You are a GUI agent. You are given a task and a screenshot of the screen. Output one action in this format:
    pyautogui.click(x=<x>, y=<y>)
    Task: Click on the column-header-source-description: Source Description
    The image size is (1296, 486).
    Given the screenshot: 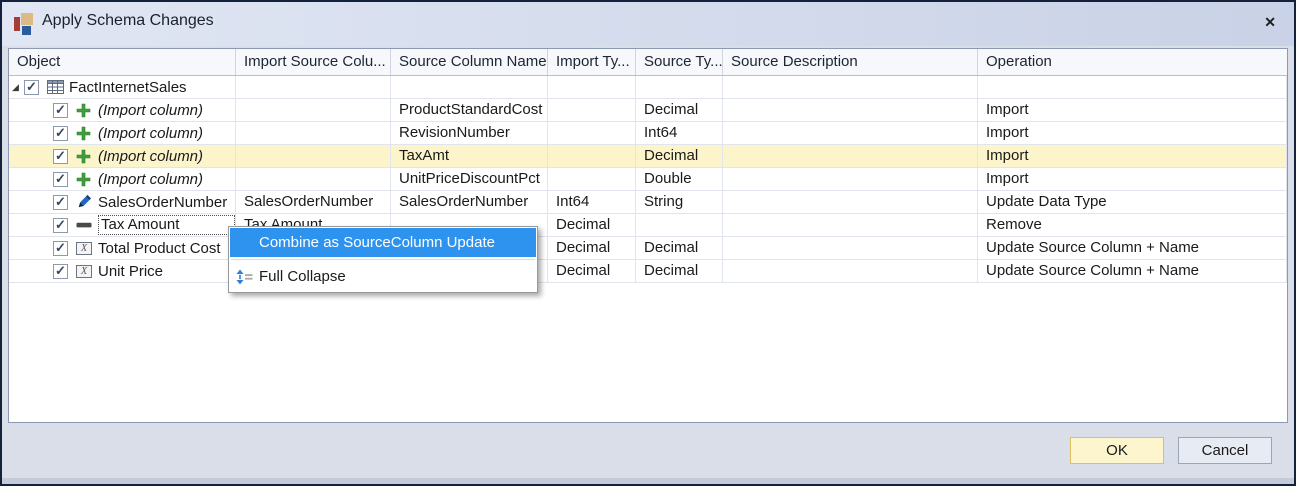 What is the action you would take?
    pyautogui.click(x=850, y=62)
    